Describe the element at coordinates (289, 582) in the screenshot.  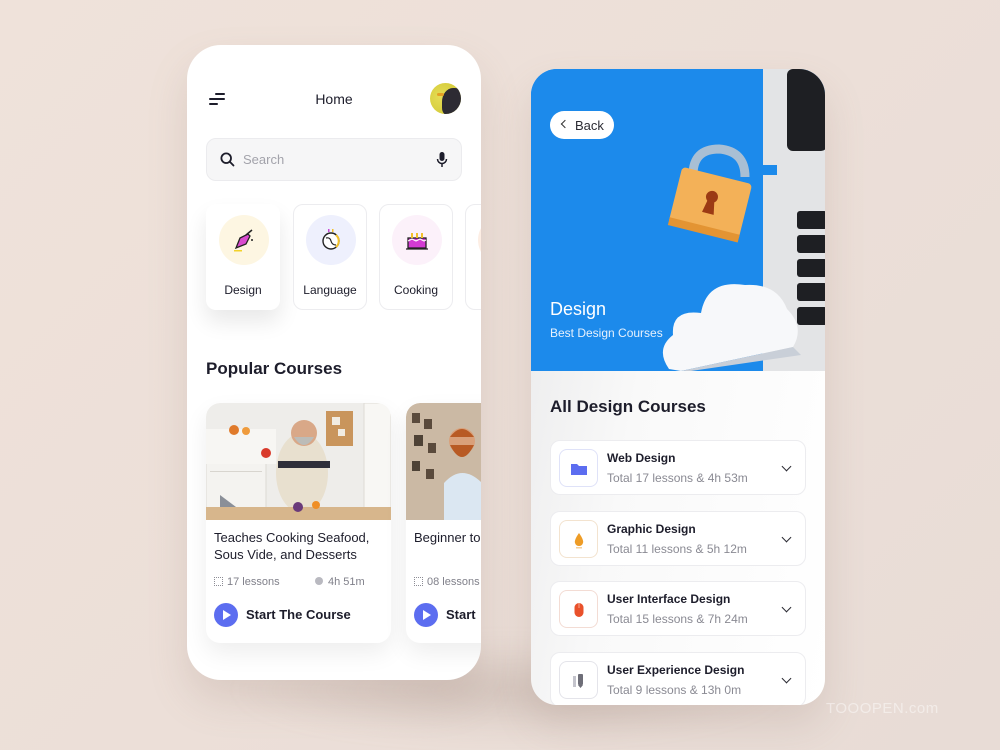
I see `course-meta: 17 lessons 4h 51m` at that location.